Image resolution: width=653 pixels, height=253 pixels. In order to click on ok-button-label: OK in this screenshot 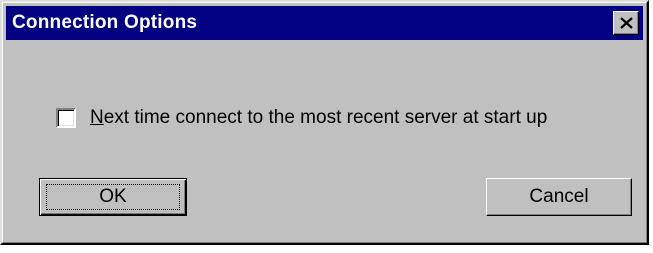, I will do `click(113, 196)`.